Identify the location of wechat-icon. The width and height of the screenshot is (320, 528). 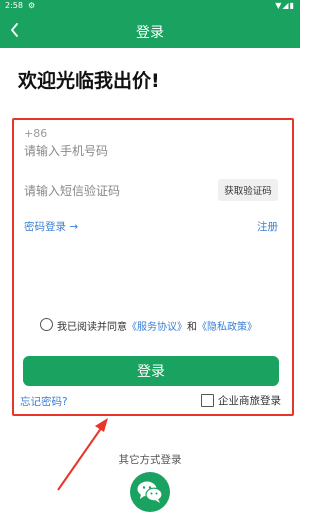
(150, 492).